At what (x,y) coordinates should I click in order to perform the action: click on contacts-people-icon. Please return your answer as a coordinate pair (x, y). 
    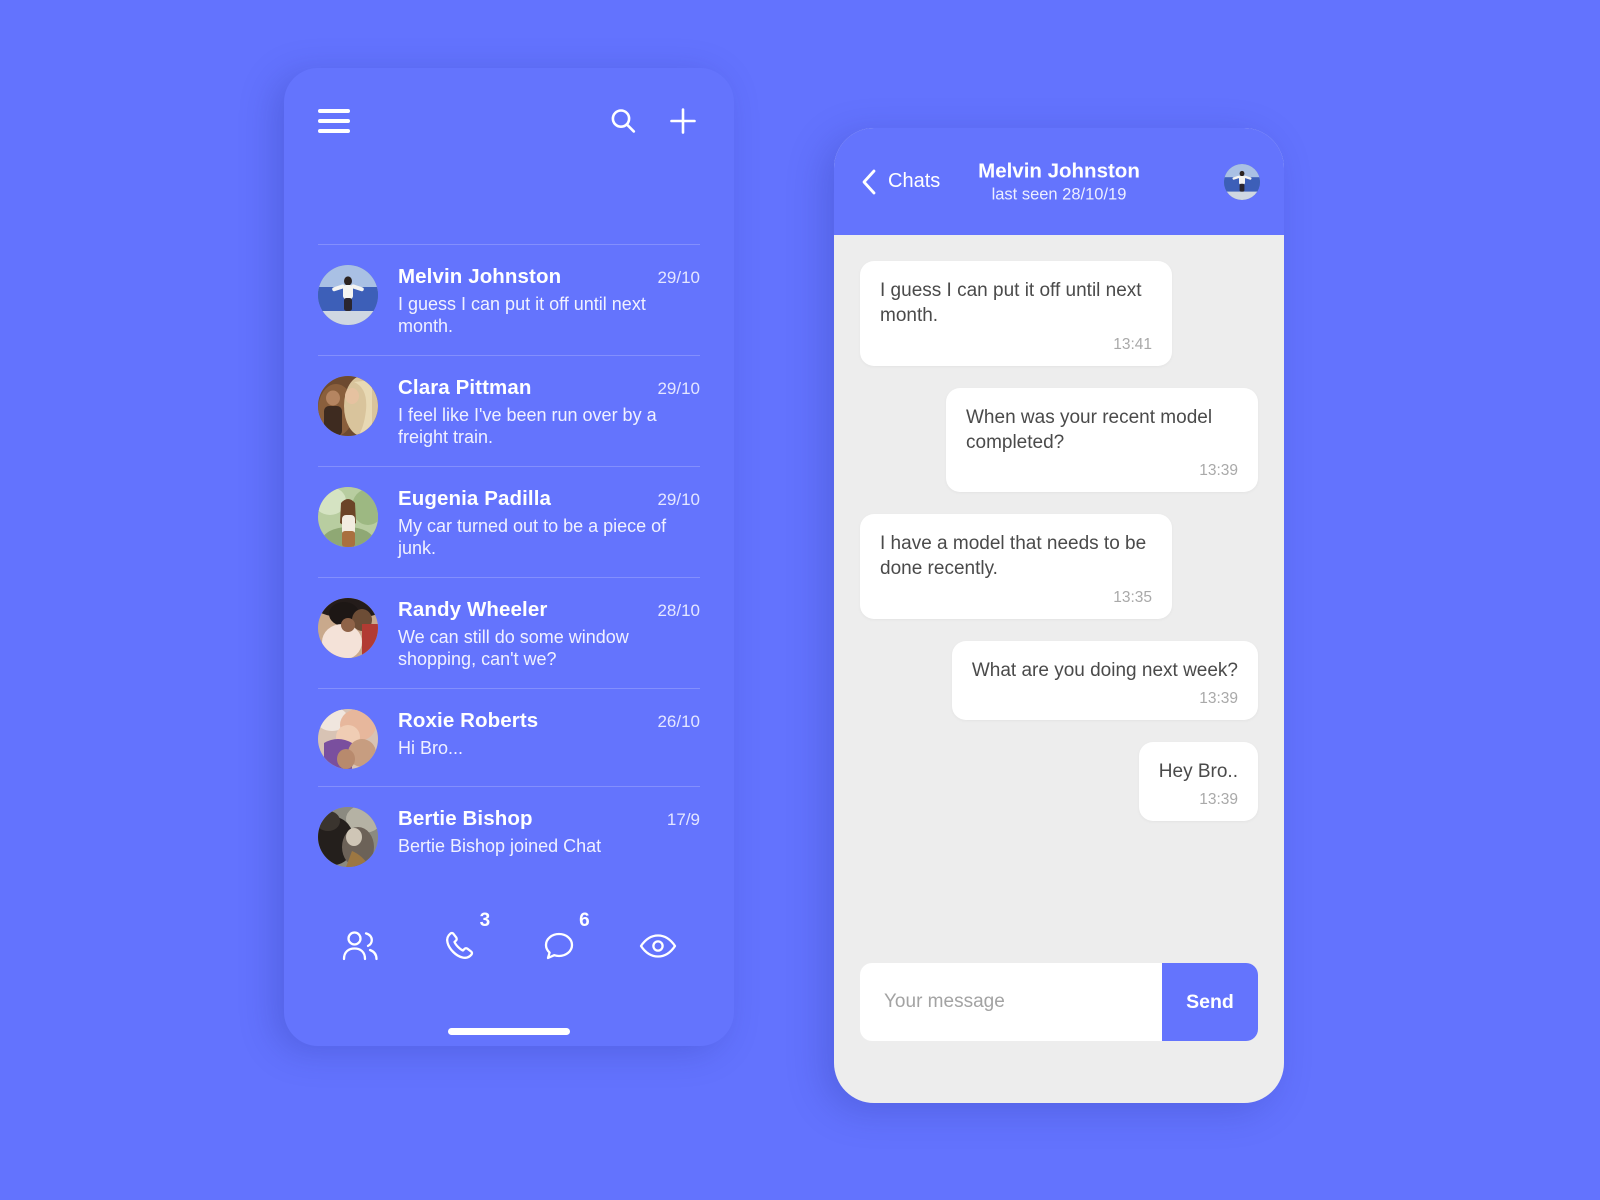
    Looking at the image, I should click on (360, 946).